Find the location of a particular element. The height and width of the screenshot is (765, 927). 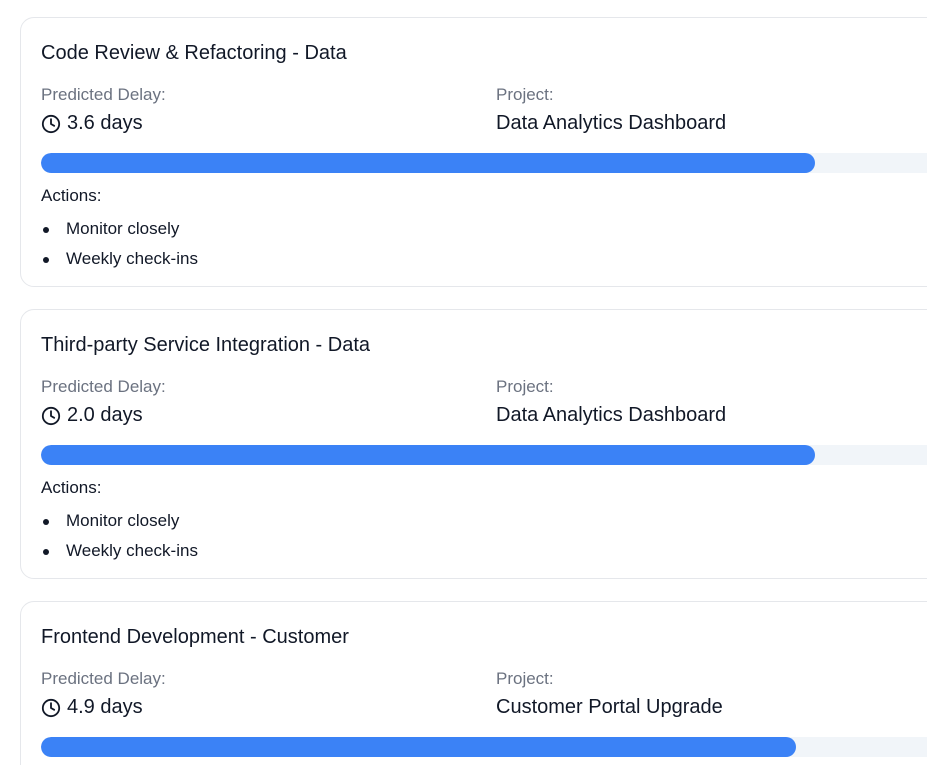

predicted-delay-value: 3.6 days is located at coordinates (92, 123).